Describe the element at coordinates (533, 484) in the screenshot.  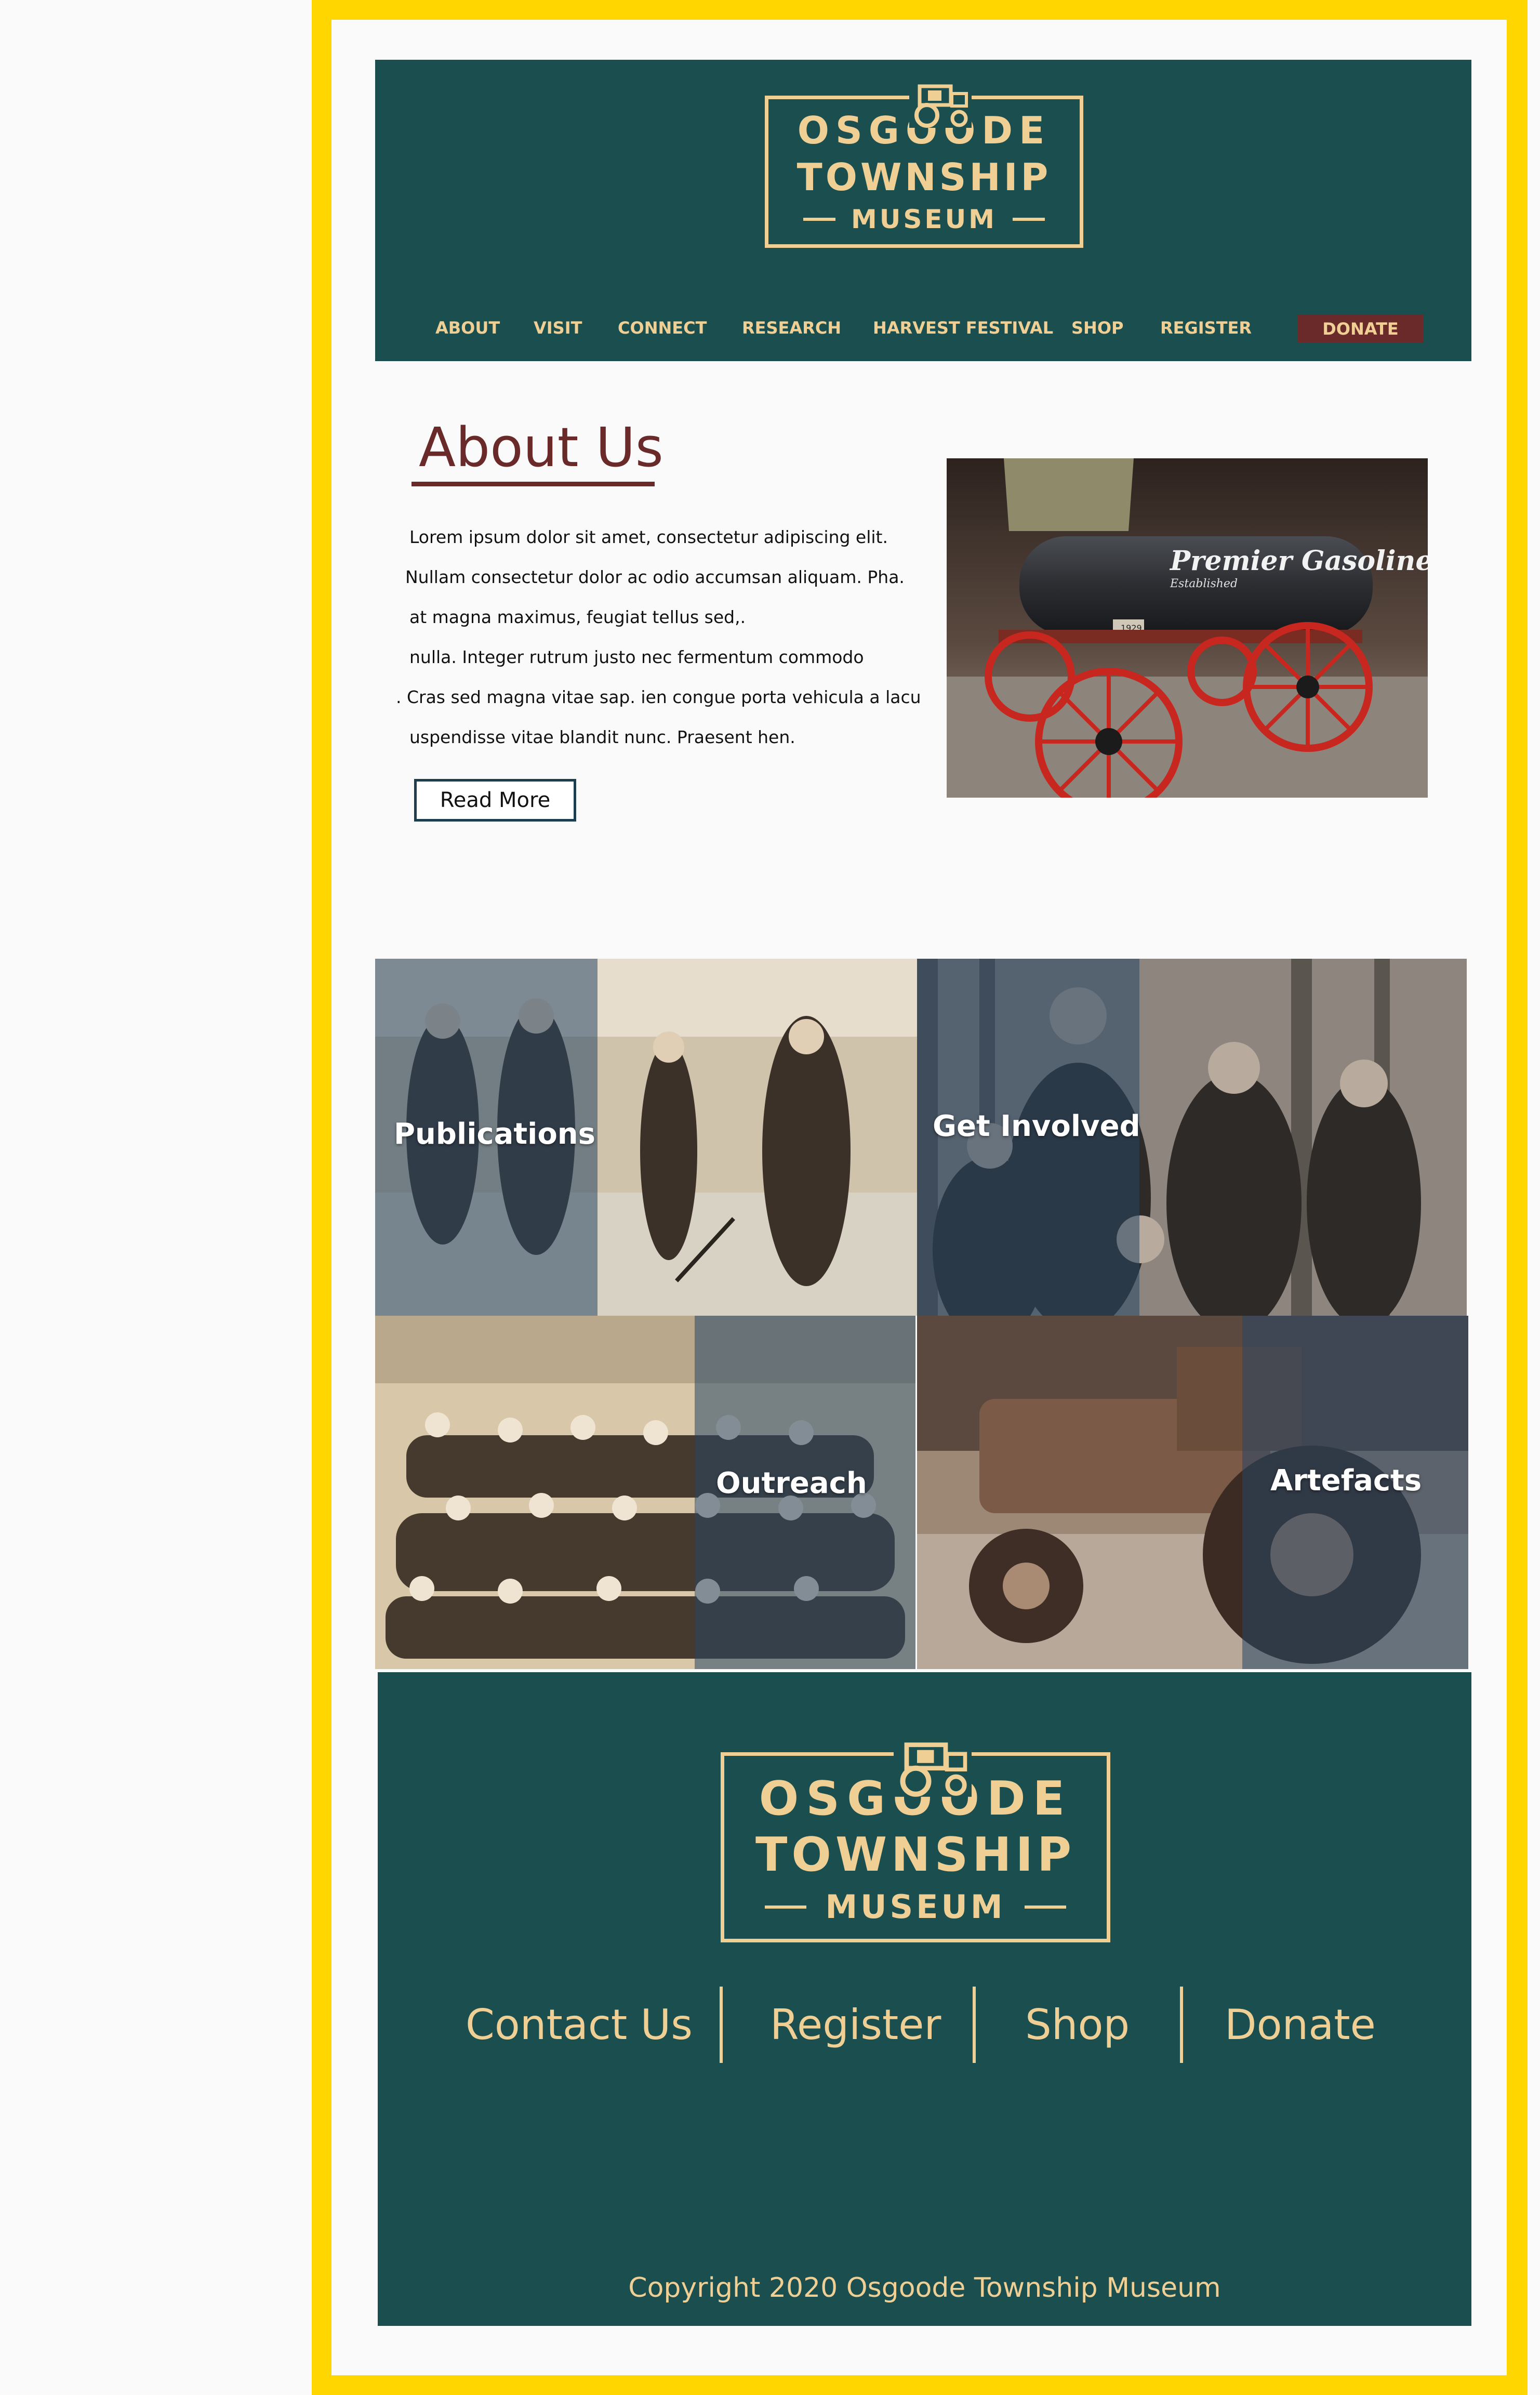
I see `about-title-underline` at that location.